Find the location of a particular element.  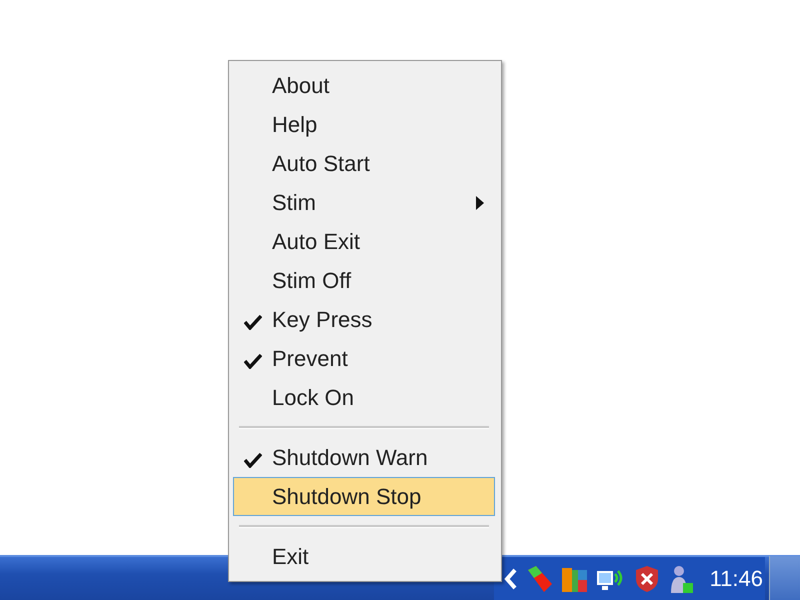

show-desktop-button is located at coordinates (784, 578).